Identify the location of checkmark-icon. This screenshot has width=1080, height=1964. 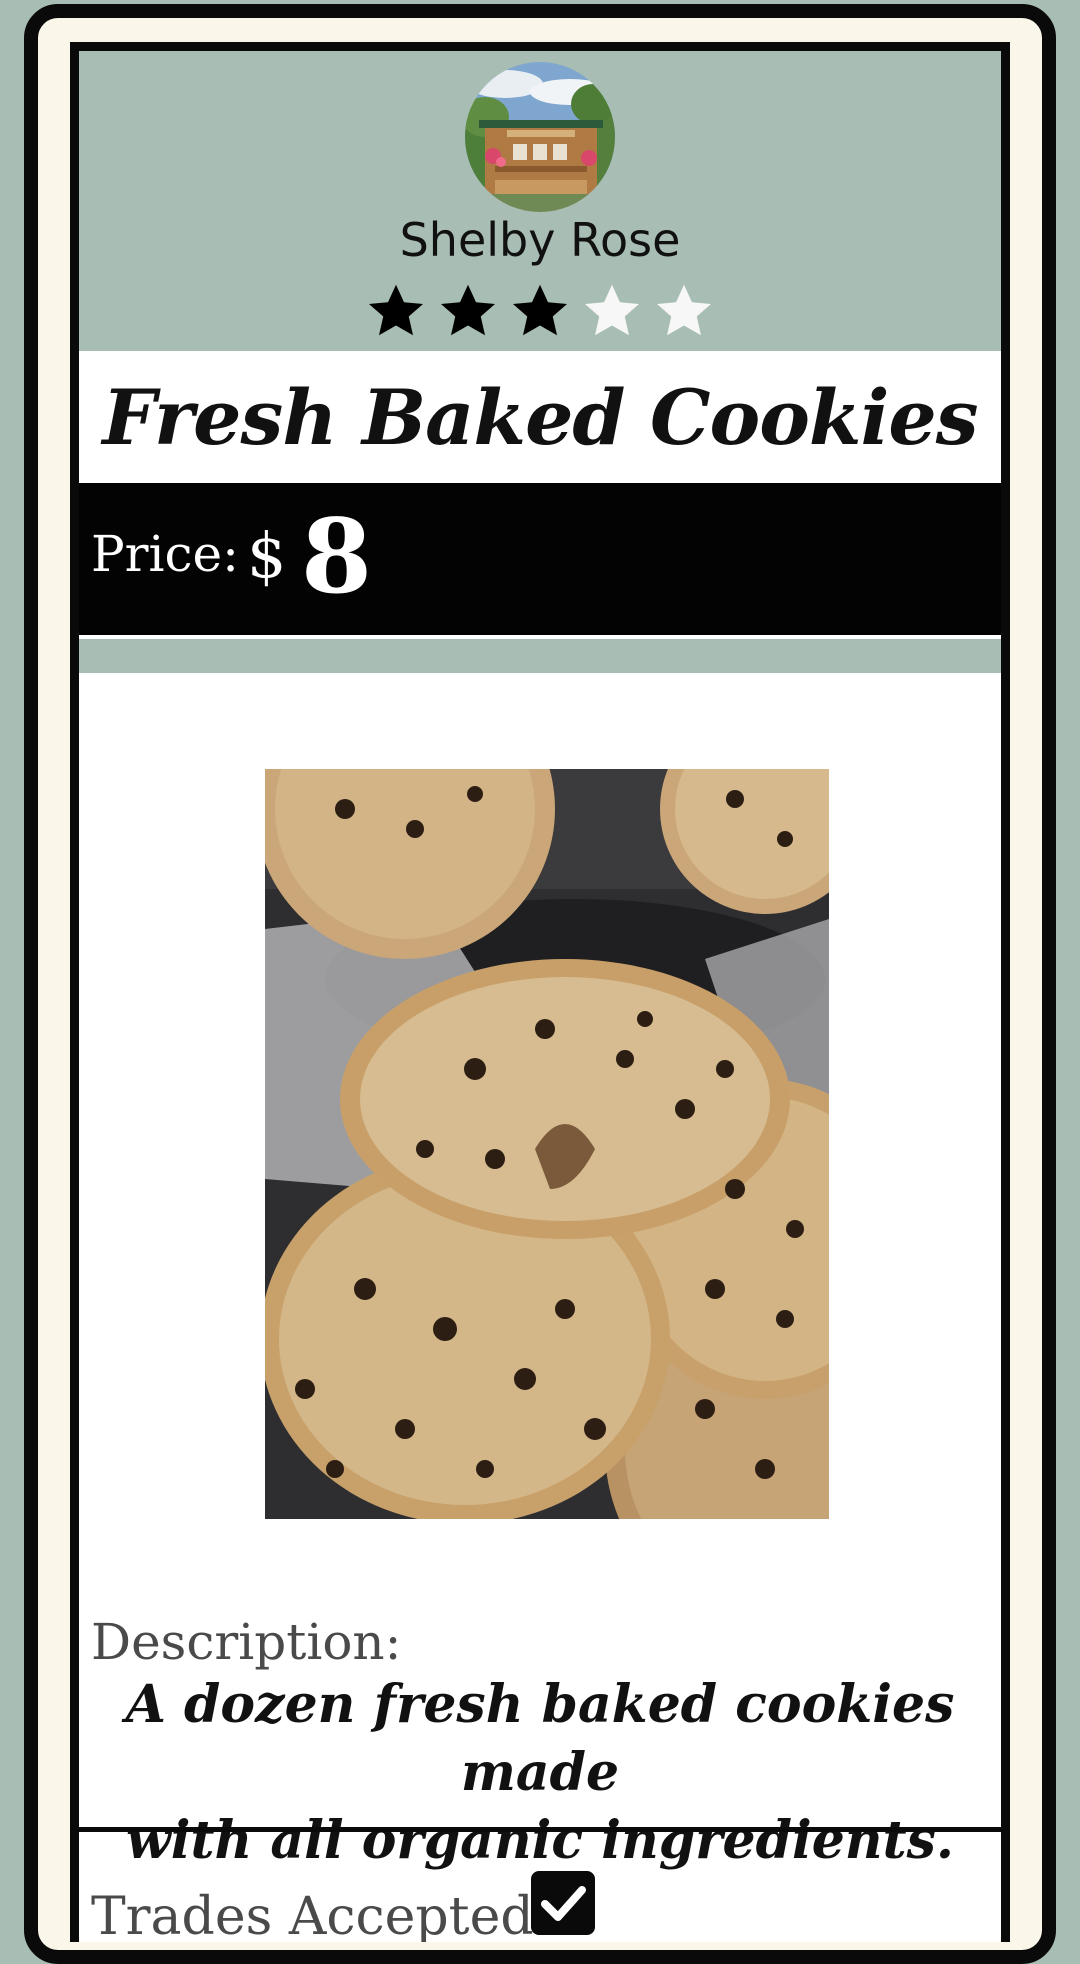
(563, 1903).